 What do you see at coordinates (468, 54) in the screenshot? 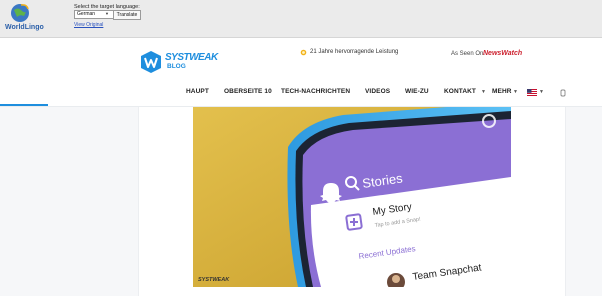
I see `as-seen-label: As Seen On:` at bounding box center [468, 54].